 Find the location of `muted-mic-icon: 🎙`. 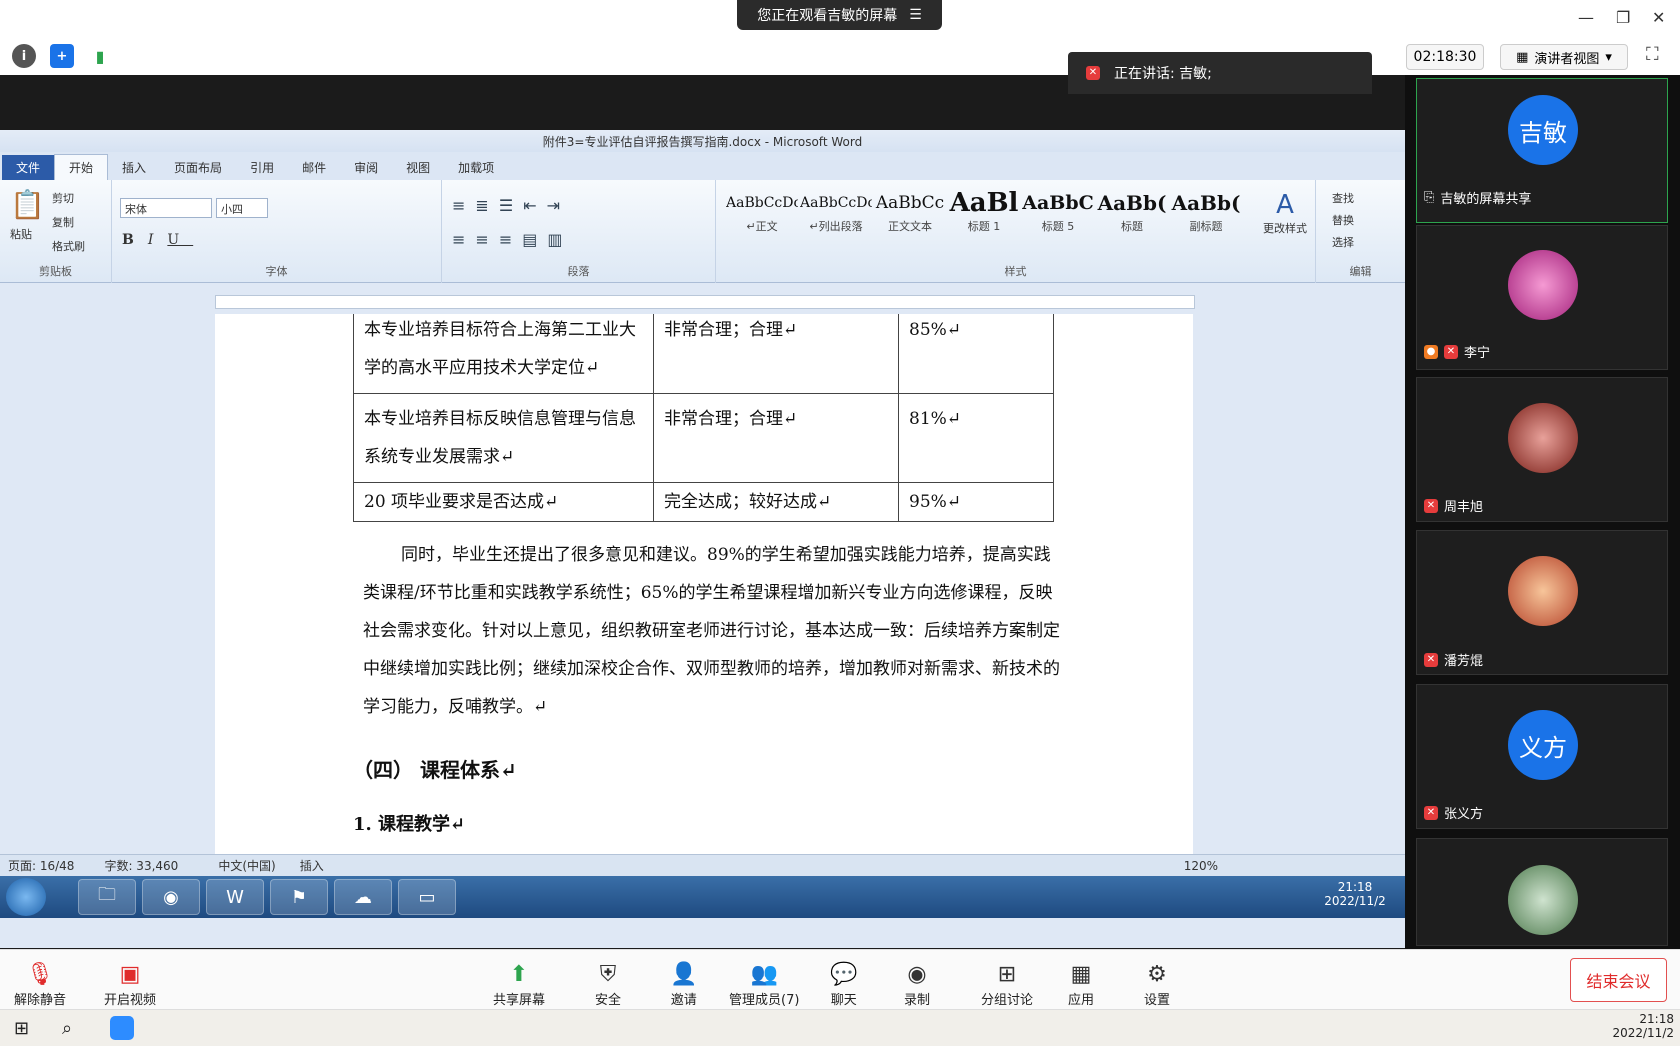

muted-mic-icon: 🎙 is located at coordinates (40, 974).